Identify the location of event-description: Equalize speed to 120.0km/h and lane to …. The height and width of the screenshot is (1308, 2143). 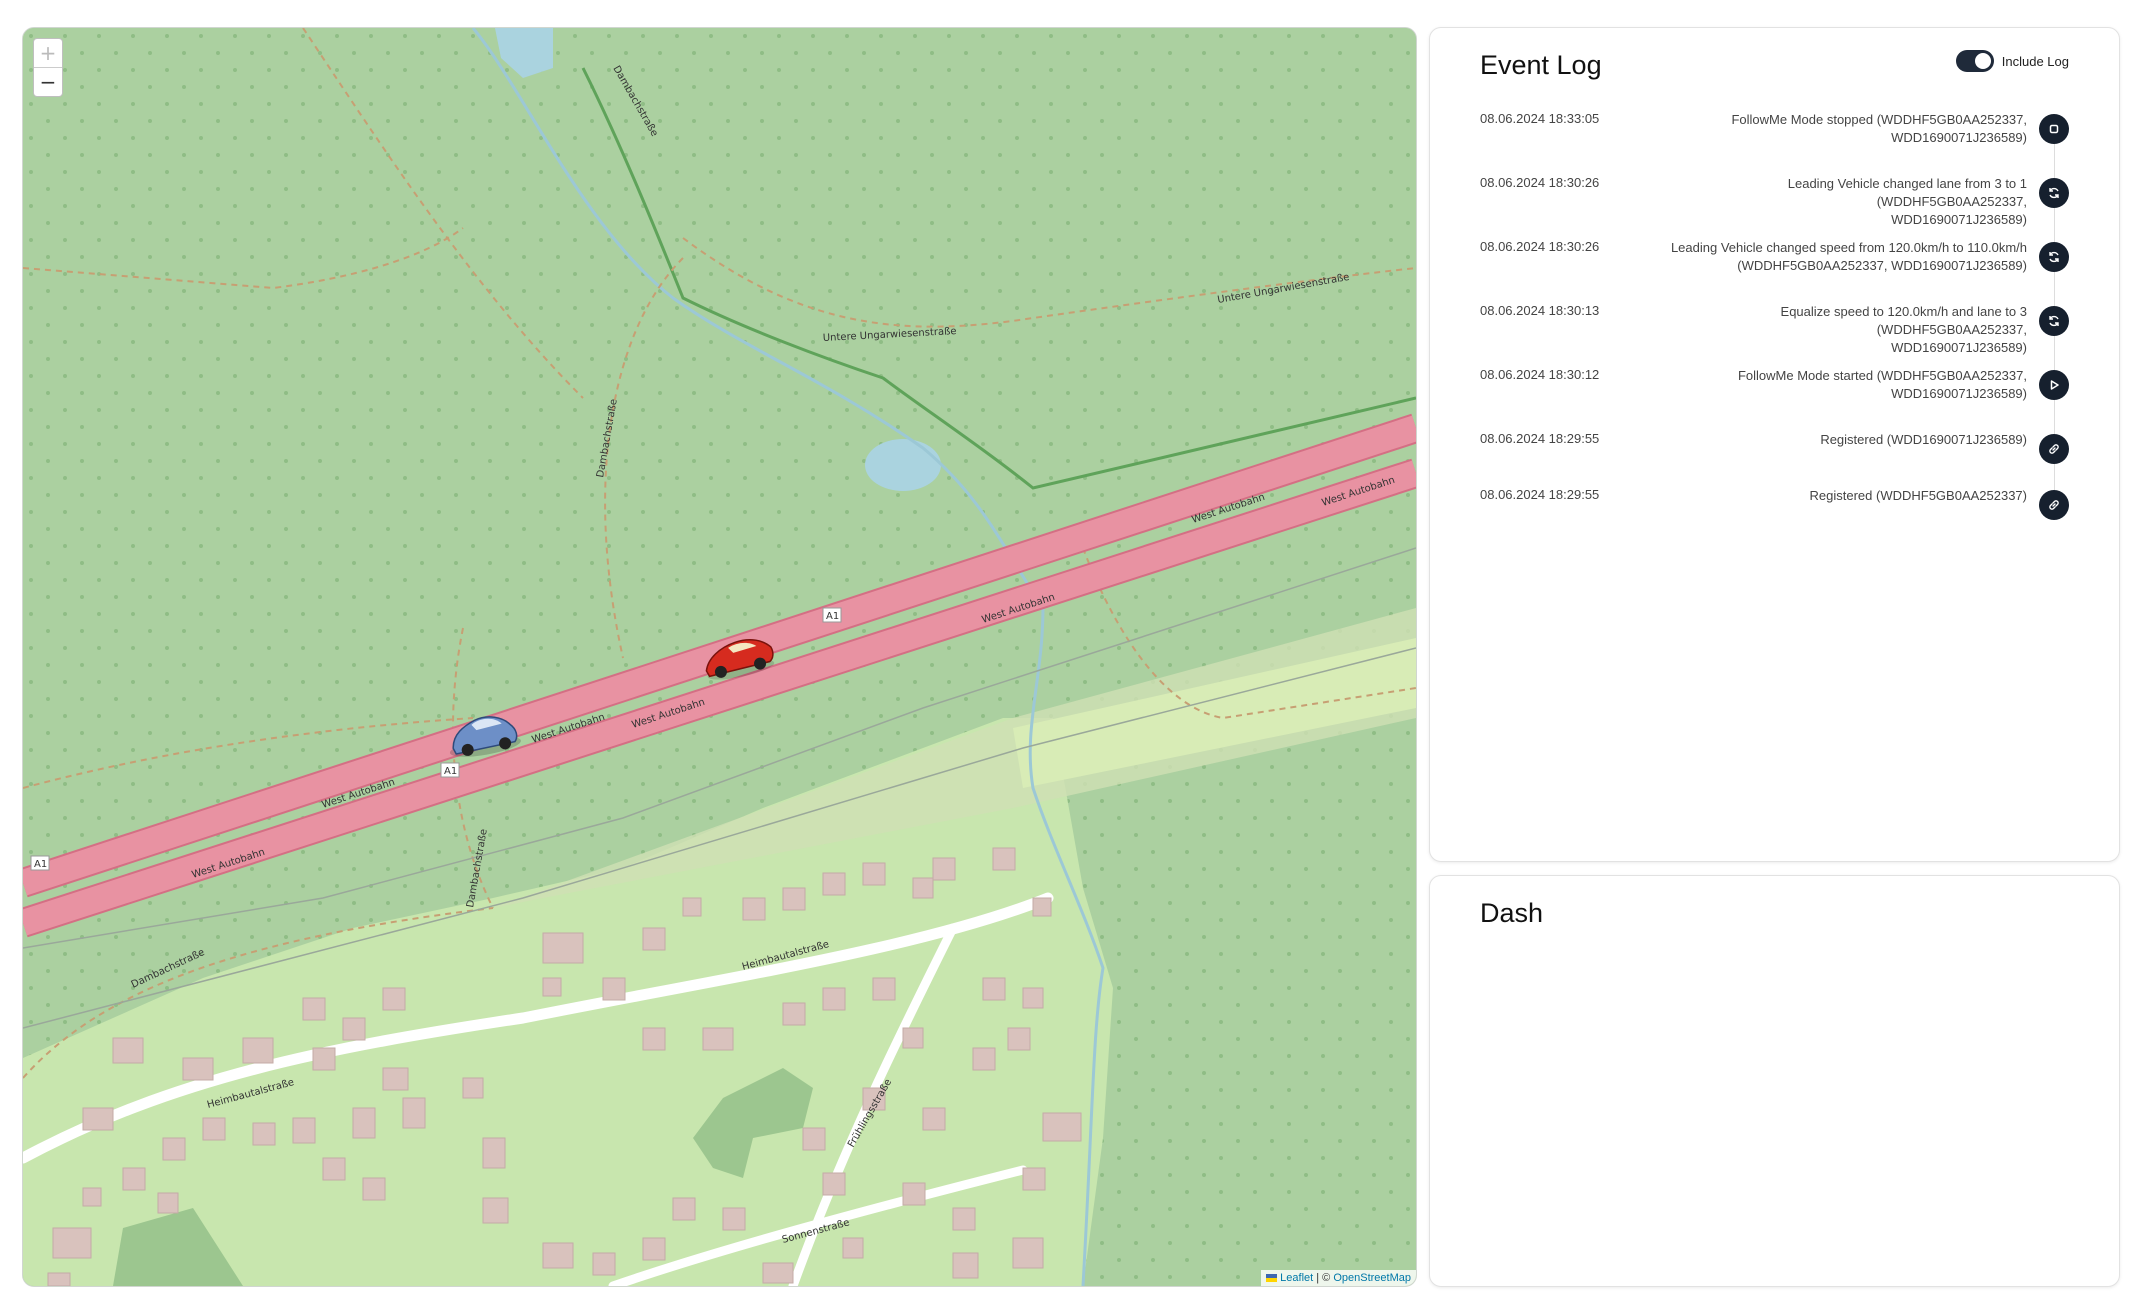
(1831, 328).